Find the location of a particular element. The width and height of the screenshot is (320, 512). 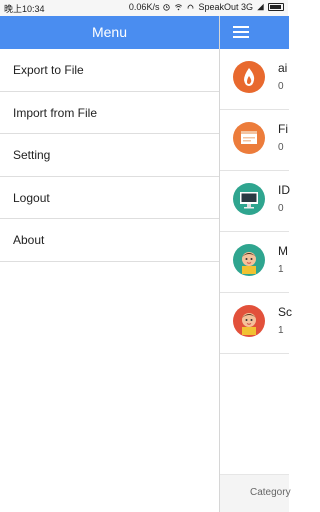

list-item: Sc 1 is located at coordinates (256, 323).